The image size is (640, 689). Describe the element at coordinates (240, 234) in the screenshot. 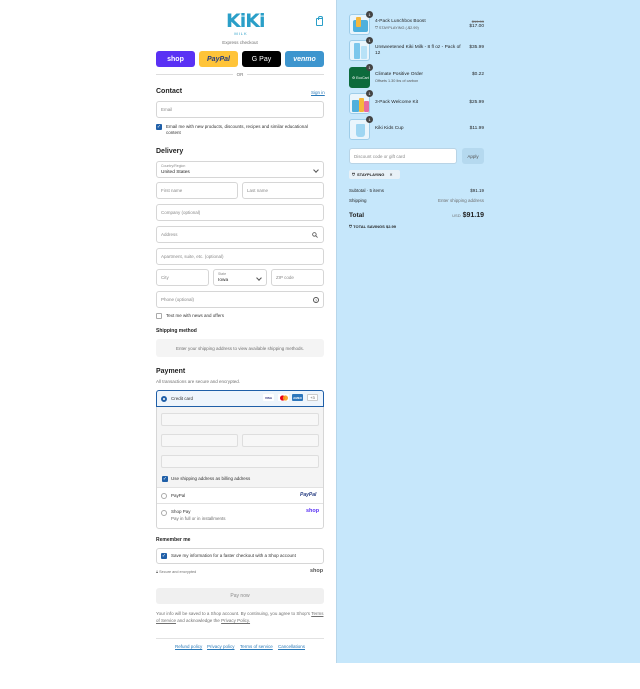

I see `address-field: Address` at that location.